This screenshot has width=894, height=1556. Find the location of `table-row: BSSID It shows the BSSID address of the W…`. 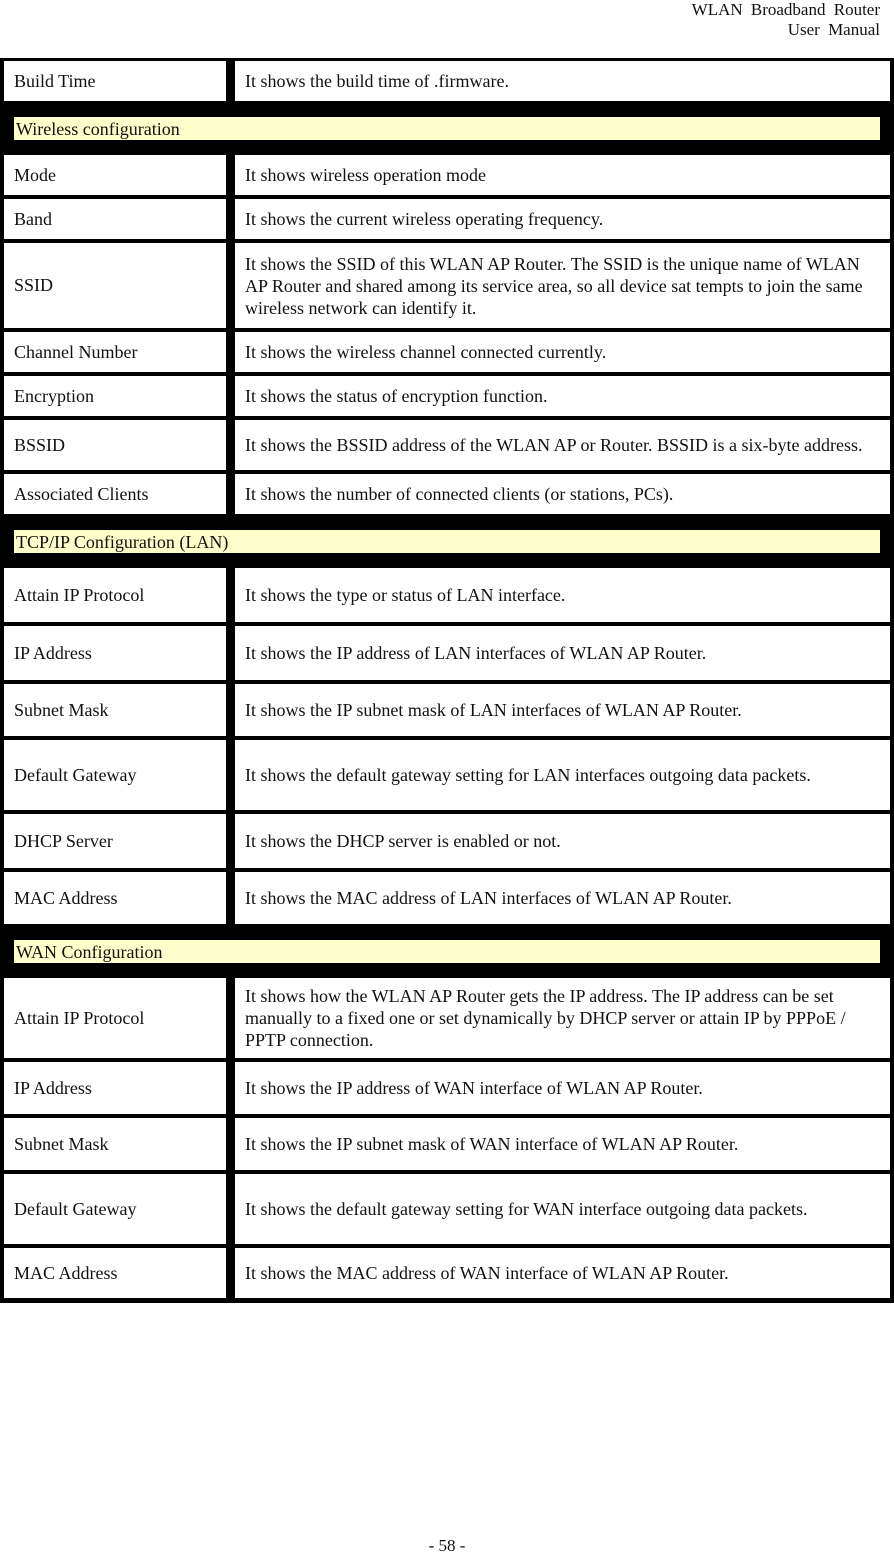

table-row: BSSID It shows the BSSID address of the W… is located at coordinates (447, 445).